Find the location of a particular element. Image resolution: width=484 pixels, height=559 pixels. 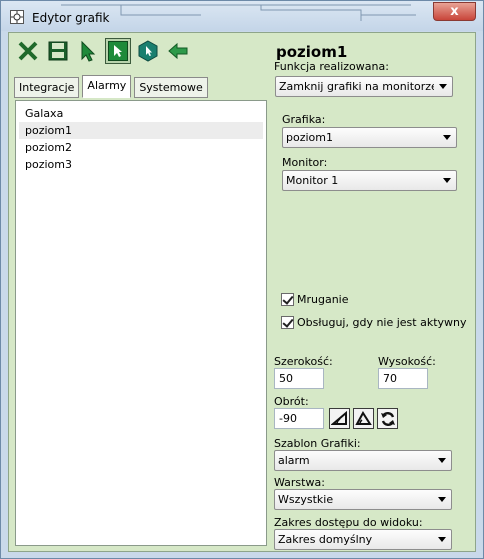

close-x-icon is located at coordinates (28, 51).